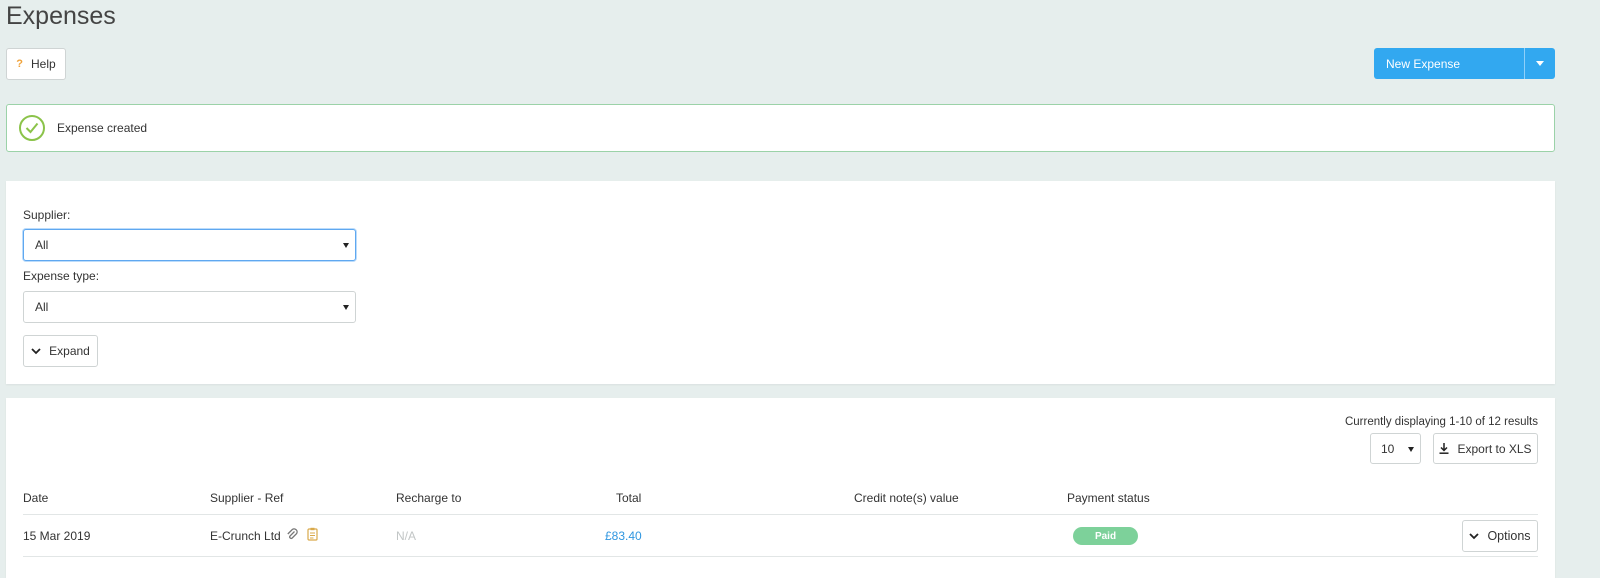  What do you see at coordinates (1108, 498) in the screenshot?
I see `column-header-payment-status: Payment status` at bounding box center [1108, 498].